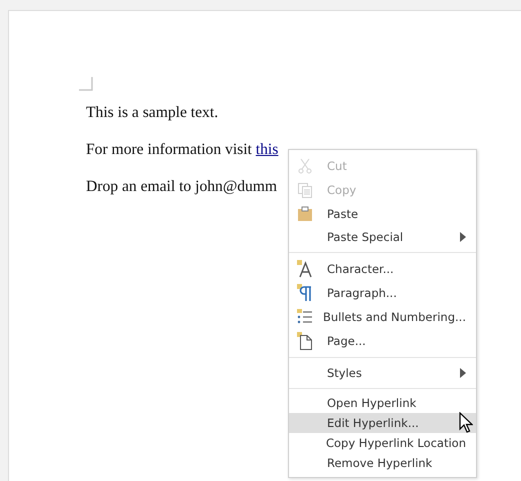 The image size is (521, 481). What do you see at coordinates (382, 443) in the screenshot?
I see `menu-item: Copy Hyperlink Location` at bounding box center [382, 443].